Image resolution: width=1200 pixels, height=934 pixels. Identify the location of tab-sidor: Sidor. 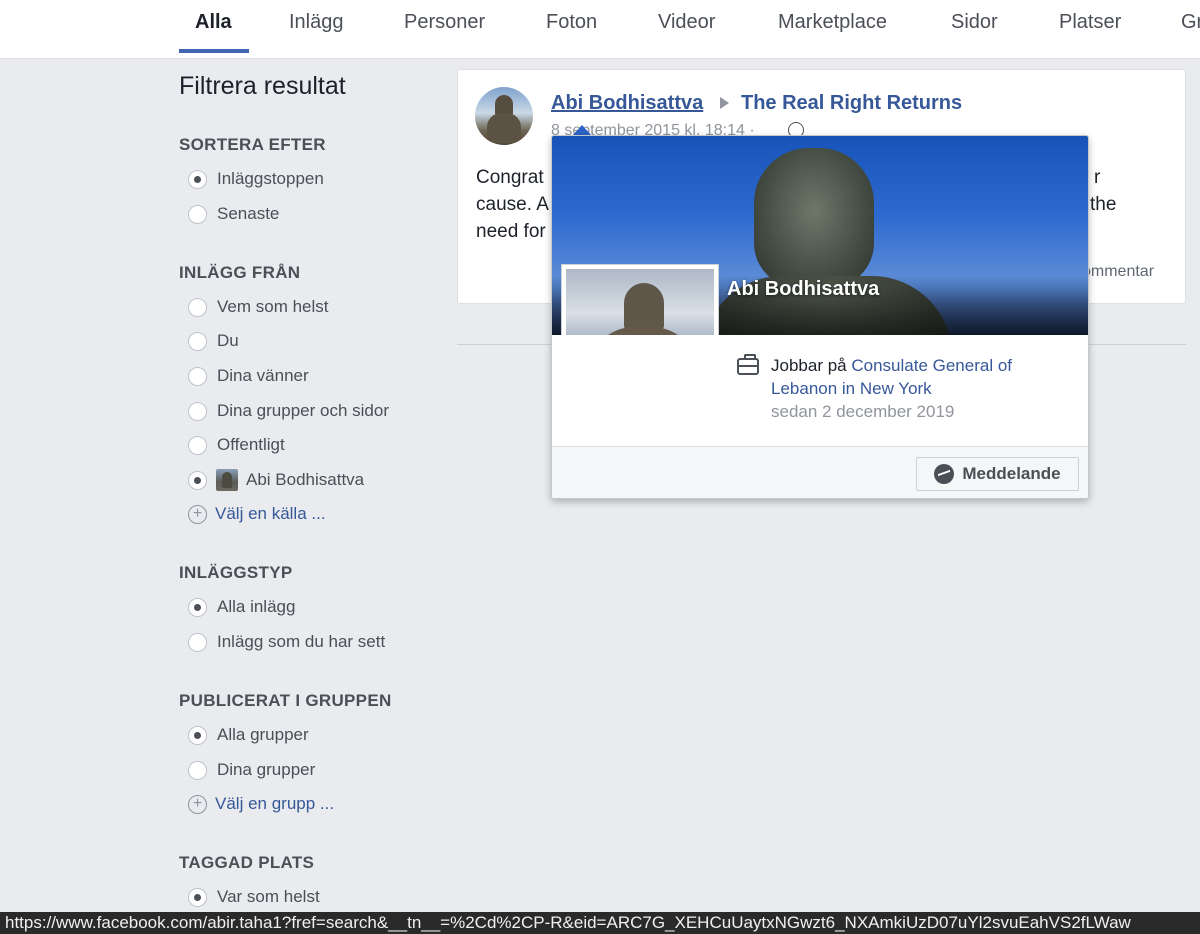
(974, 22).